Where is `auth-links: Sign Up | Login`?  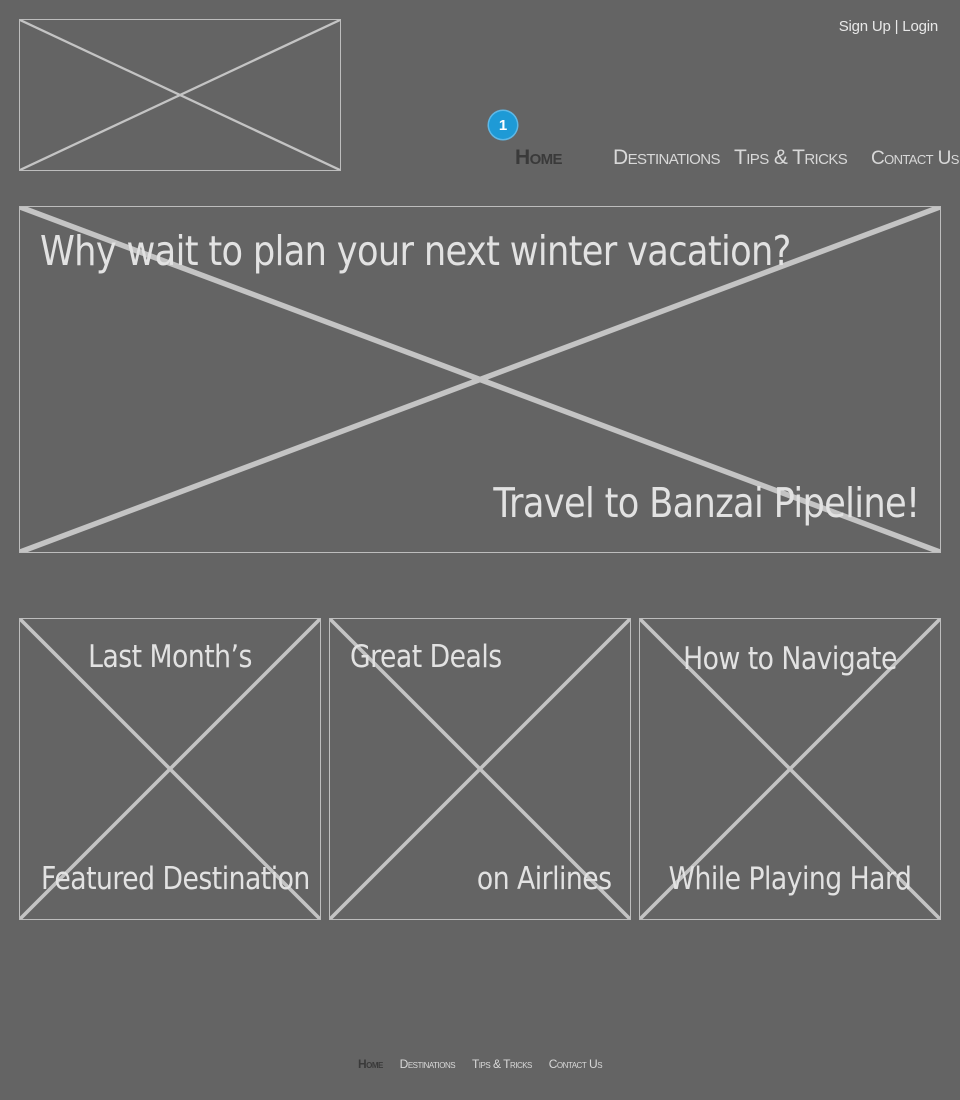 auth-links: Sign Up | Login is located at coordinates (889, 26).